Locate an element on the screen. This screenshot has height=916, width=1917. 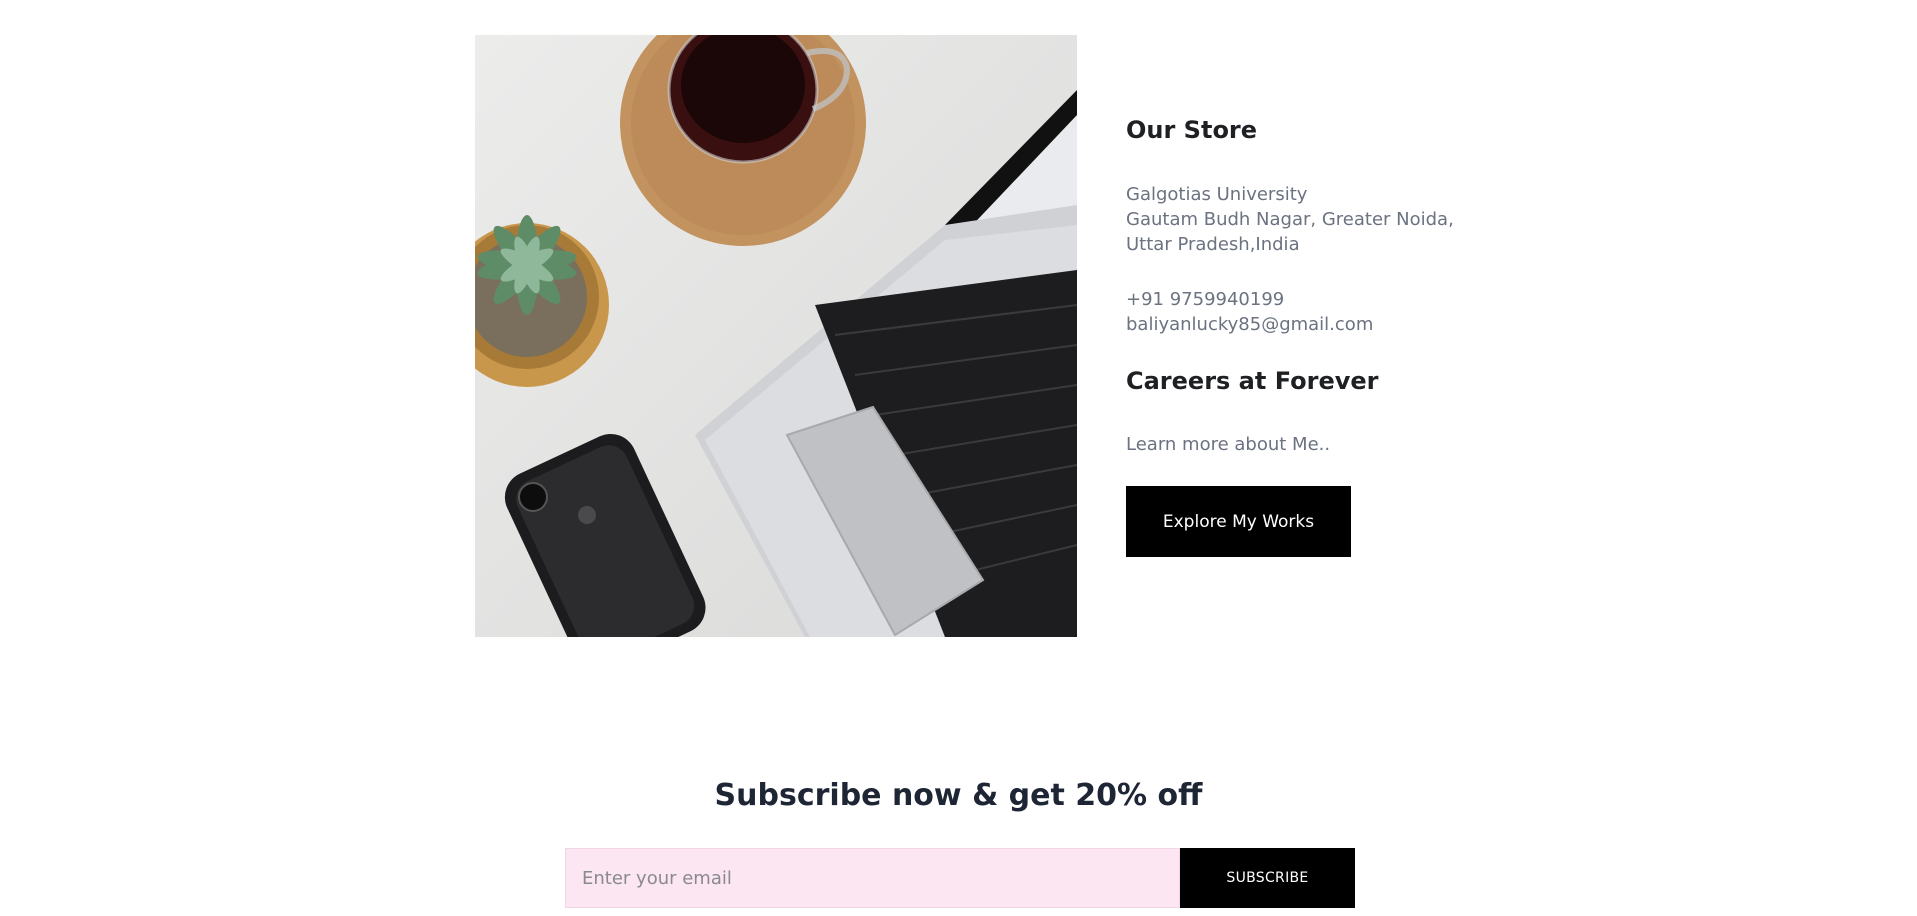
store-email: baliyanlucky85@gmail.com is located at coordinates (1250, 324).